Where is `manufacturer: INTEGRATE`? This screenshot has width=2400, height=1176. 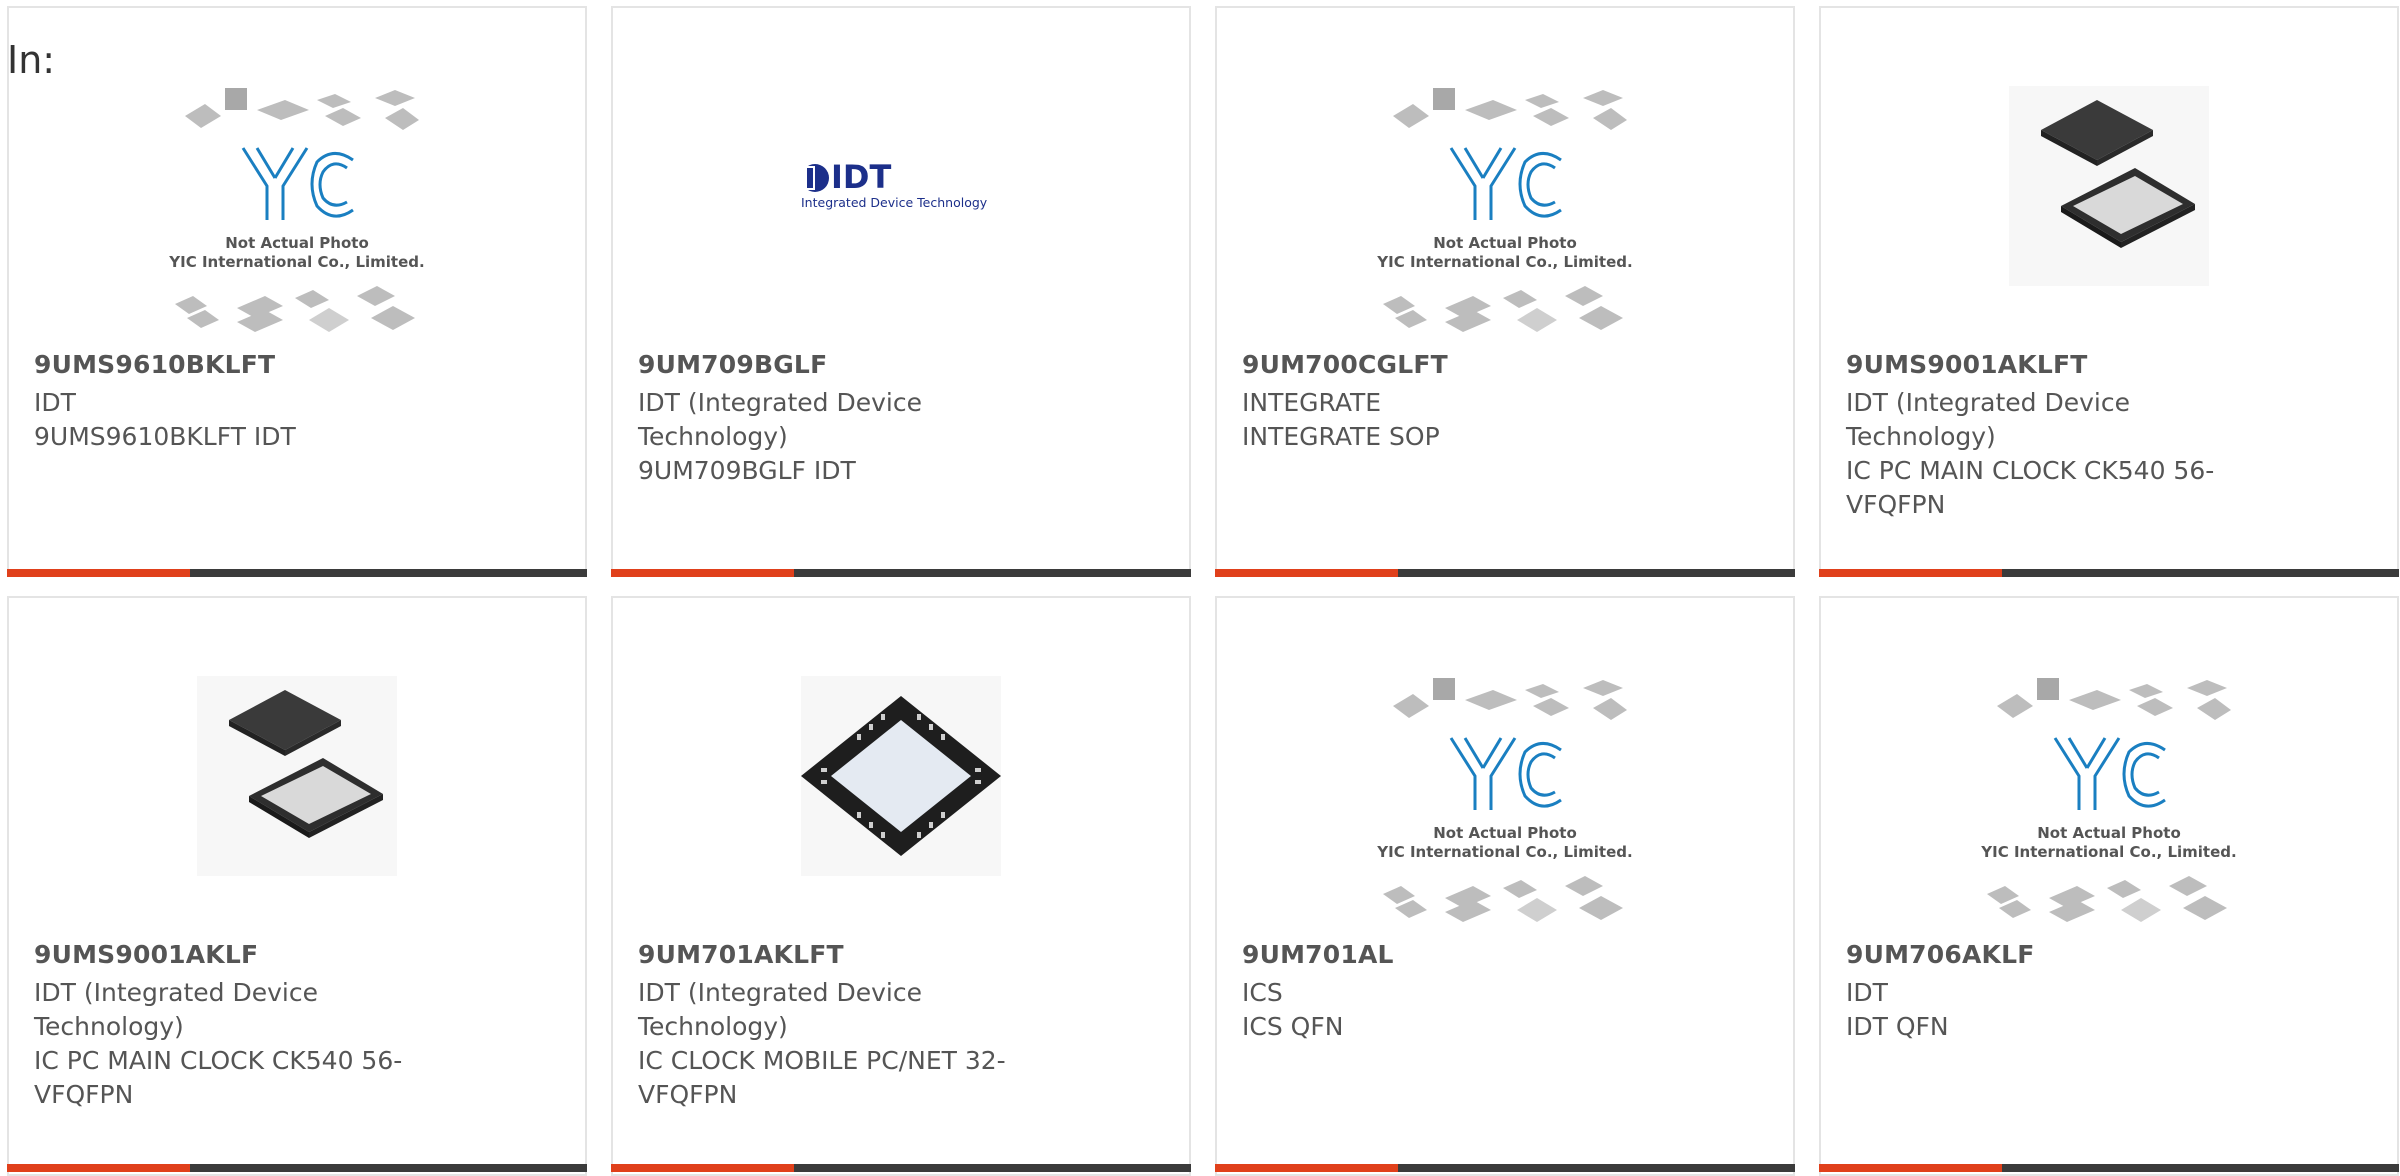 manufacturer: INTEGRATE is located at coordinates (1312, 402).